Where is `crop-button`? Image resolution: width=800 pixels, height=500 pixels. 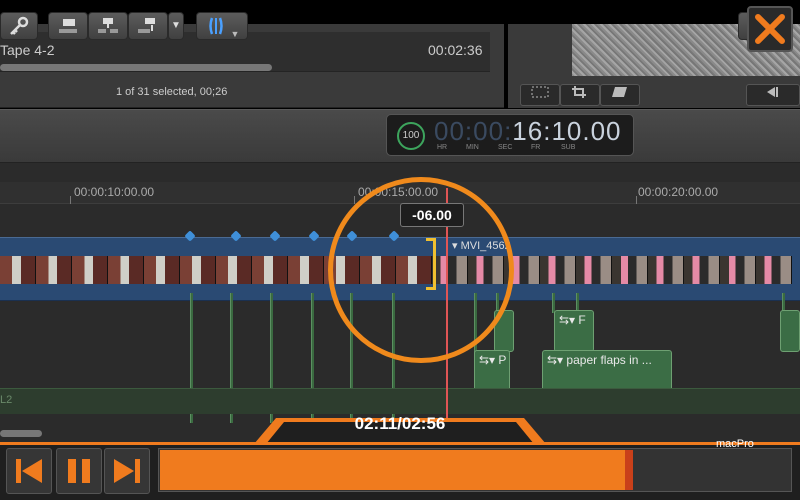 crop-button is located at coordinates (580, 95).